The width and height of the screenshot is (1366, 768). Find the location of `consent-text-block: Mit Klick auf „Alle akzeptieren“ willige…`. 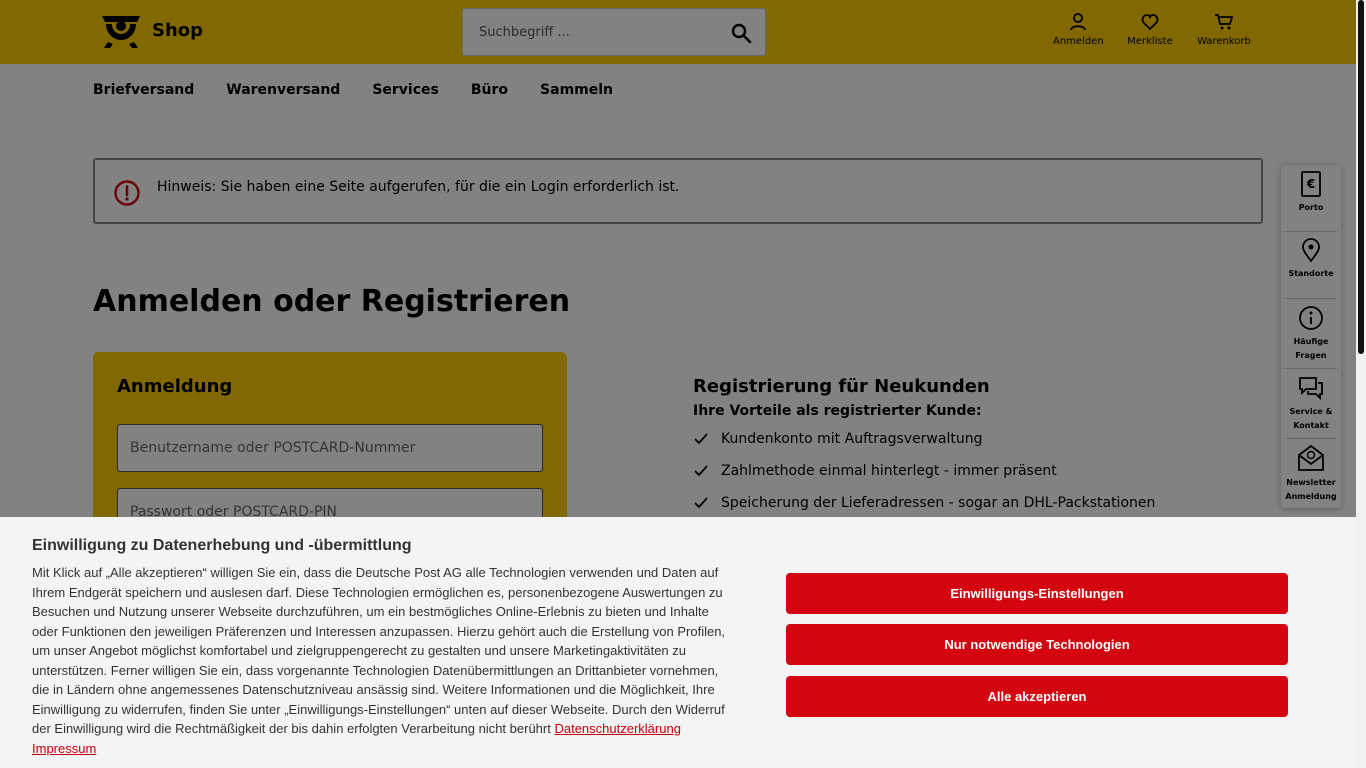

consent-text-block: Mit Klick auf „Alle akzeptieren“ willige… is located at coordinates (382, 660).